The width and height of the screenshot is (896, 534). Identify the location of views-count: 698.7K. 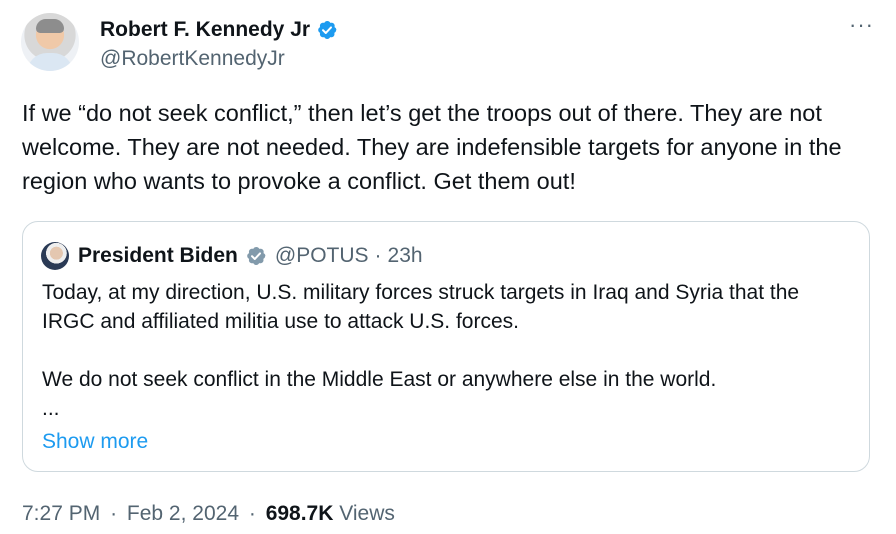
(299, 513).